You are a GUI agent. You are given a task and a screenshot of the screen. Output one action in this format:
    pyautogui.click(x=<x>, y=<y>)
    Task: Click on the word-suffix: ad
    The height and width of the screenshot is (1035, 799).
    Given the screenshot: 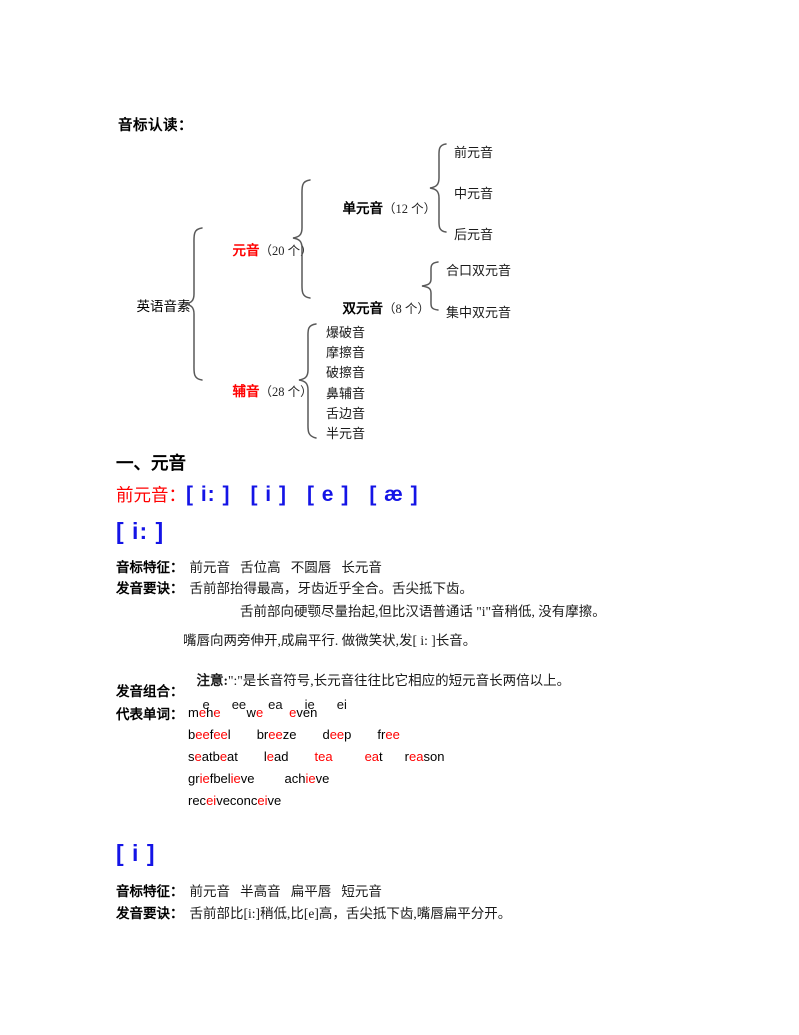 What is the action you would take?
    pyautogui.click(x=281, y=756)
    